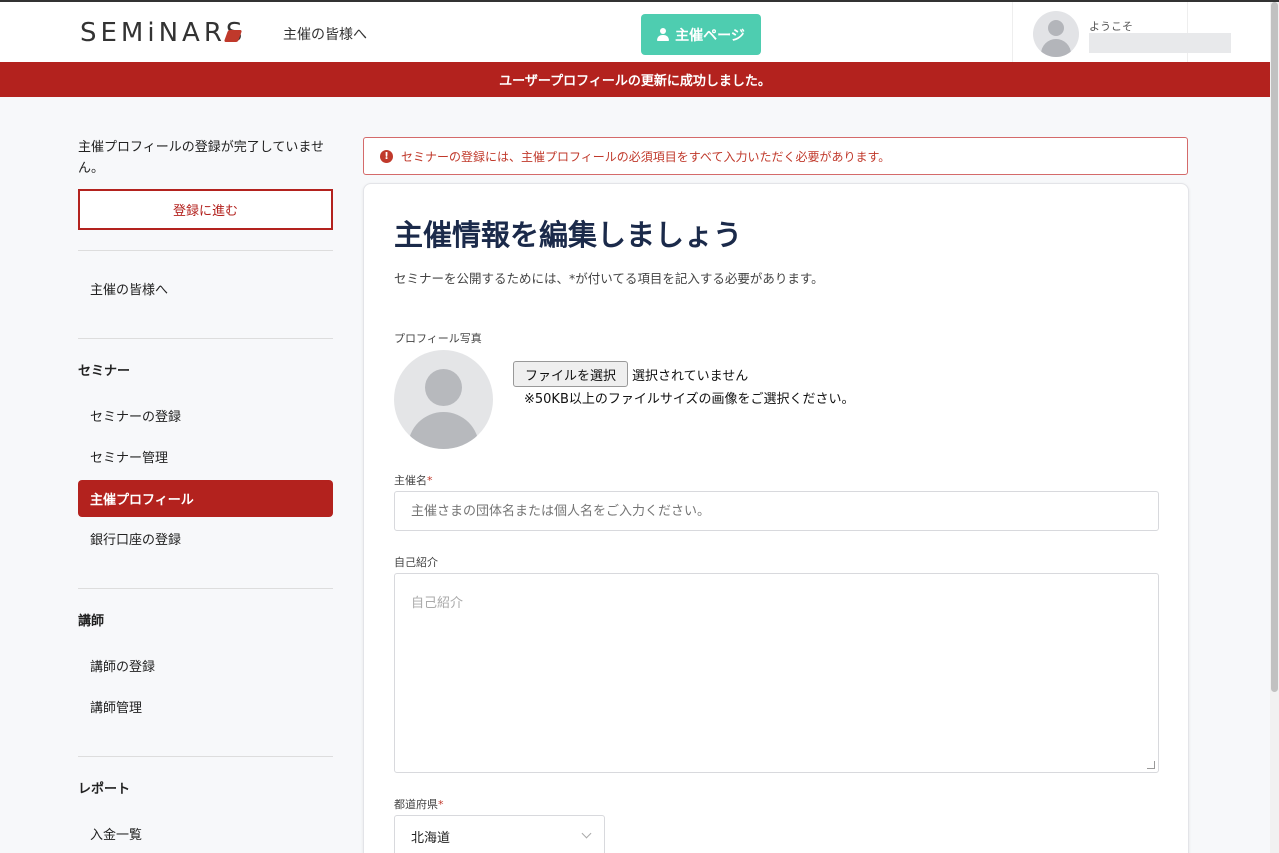  Describe the element at coordinates (386, 156) in the screenshot. I see `exclamation-circle-icon: !` at that location.